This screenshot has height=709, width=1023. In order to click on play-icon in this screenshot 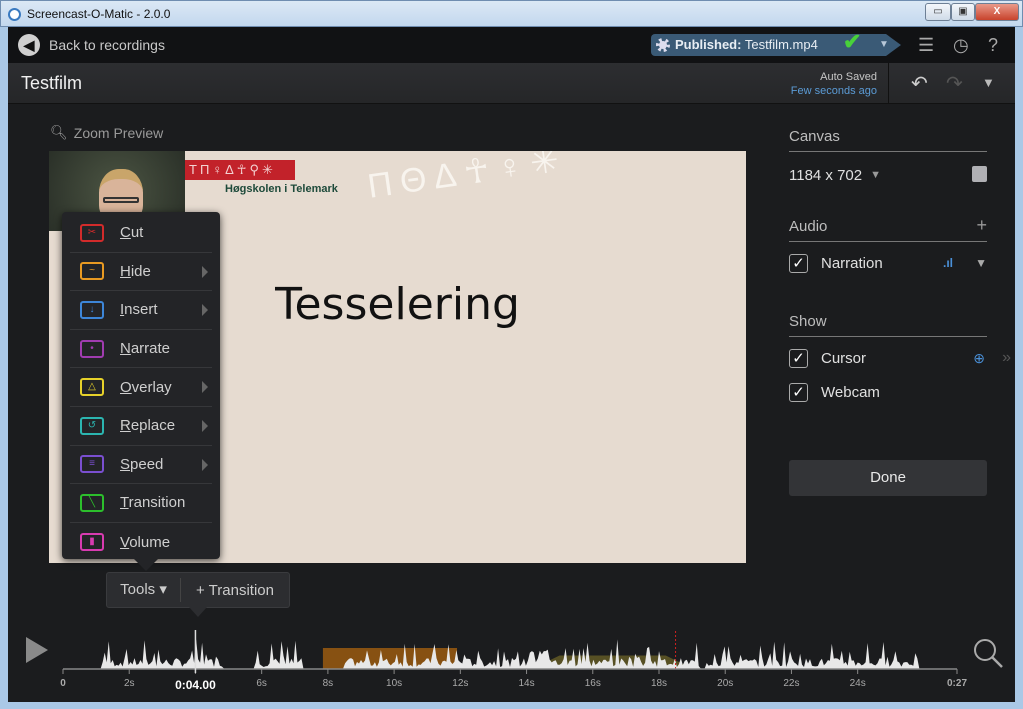, I will do `click(37, 650)`.